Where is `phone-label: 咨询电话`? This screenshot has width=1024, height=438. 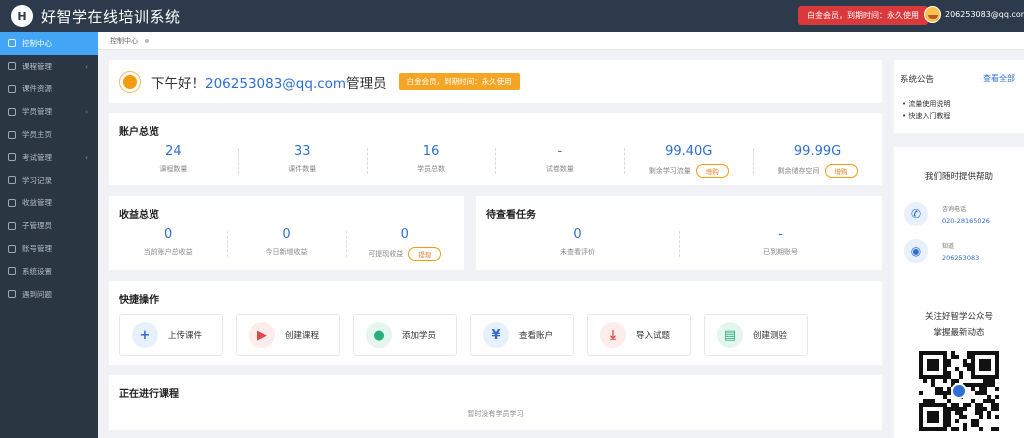
phone-label: 咨询电话 is located at coordinates (954, 209).